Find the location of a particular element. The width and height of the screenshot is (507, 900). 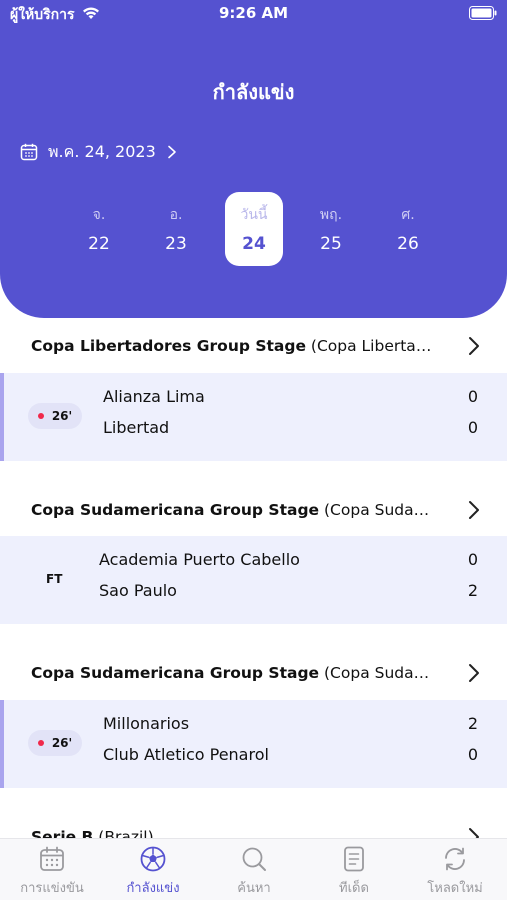

tab-reload: โหลดใหม่ is located at coordinates (455, 871).